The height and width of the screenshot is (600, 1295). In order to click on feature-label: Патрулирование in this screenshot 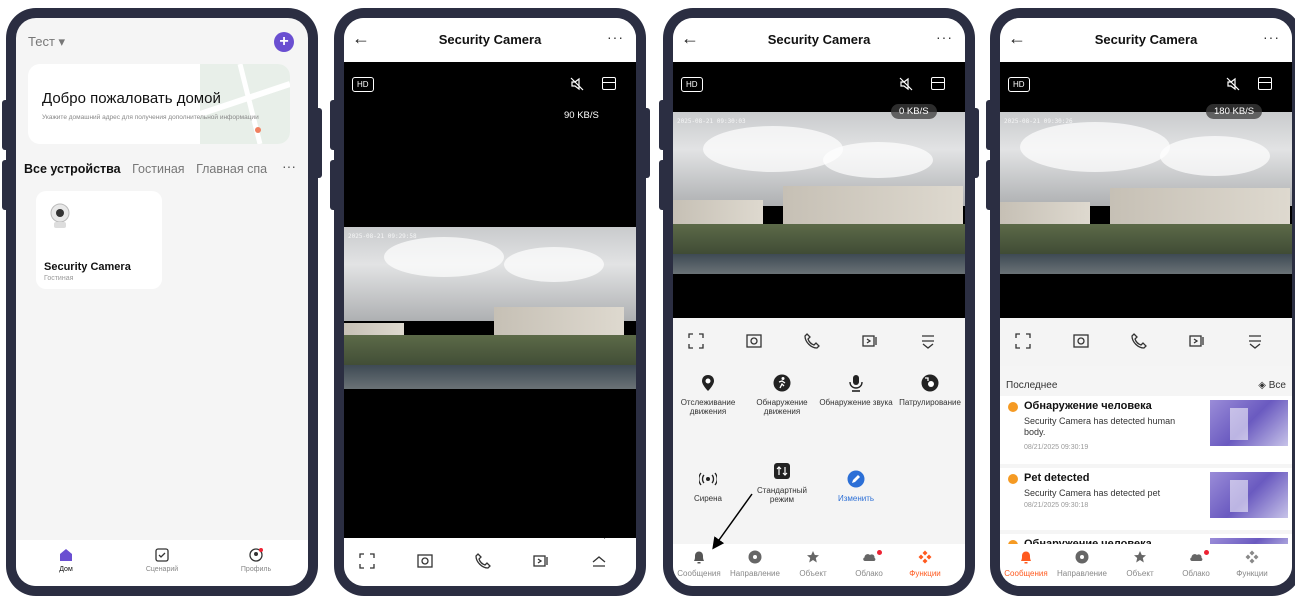, I will do `click(930, 402)`.